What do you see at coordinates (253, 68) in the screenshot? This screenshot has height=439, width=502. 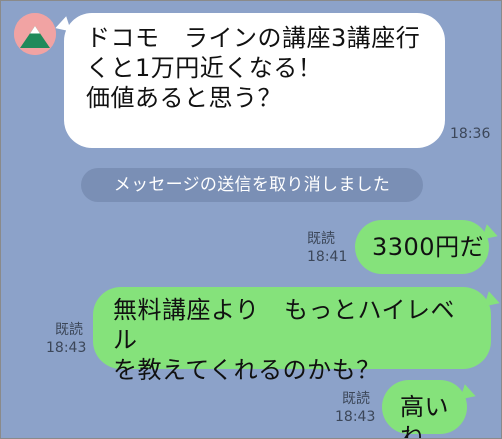 I see `message-text: ドコモ ラインの講座3講座行 くと1万円近くなる！ 価値あると思う？` at bounding box center [253, 68].